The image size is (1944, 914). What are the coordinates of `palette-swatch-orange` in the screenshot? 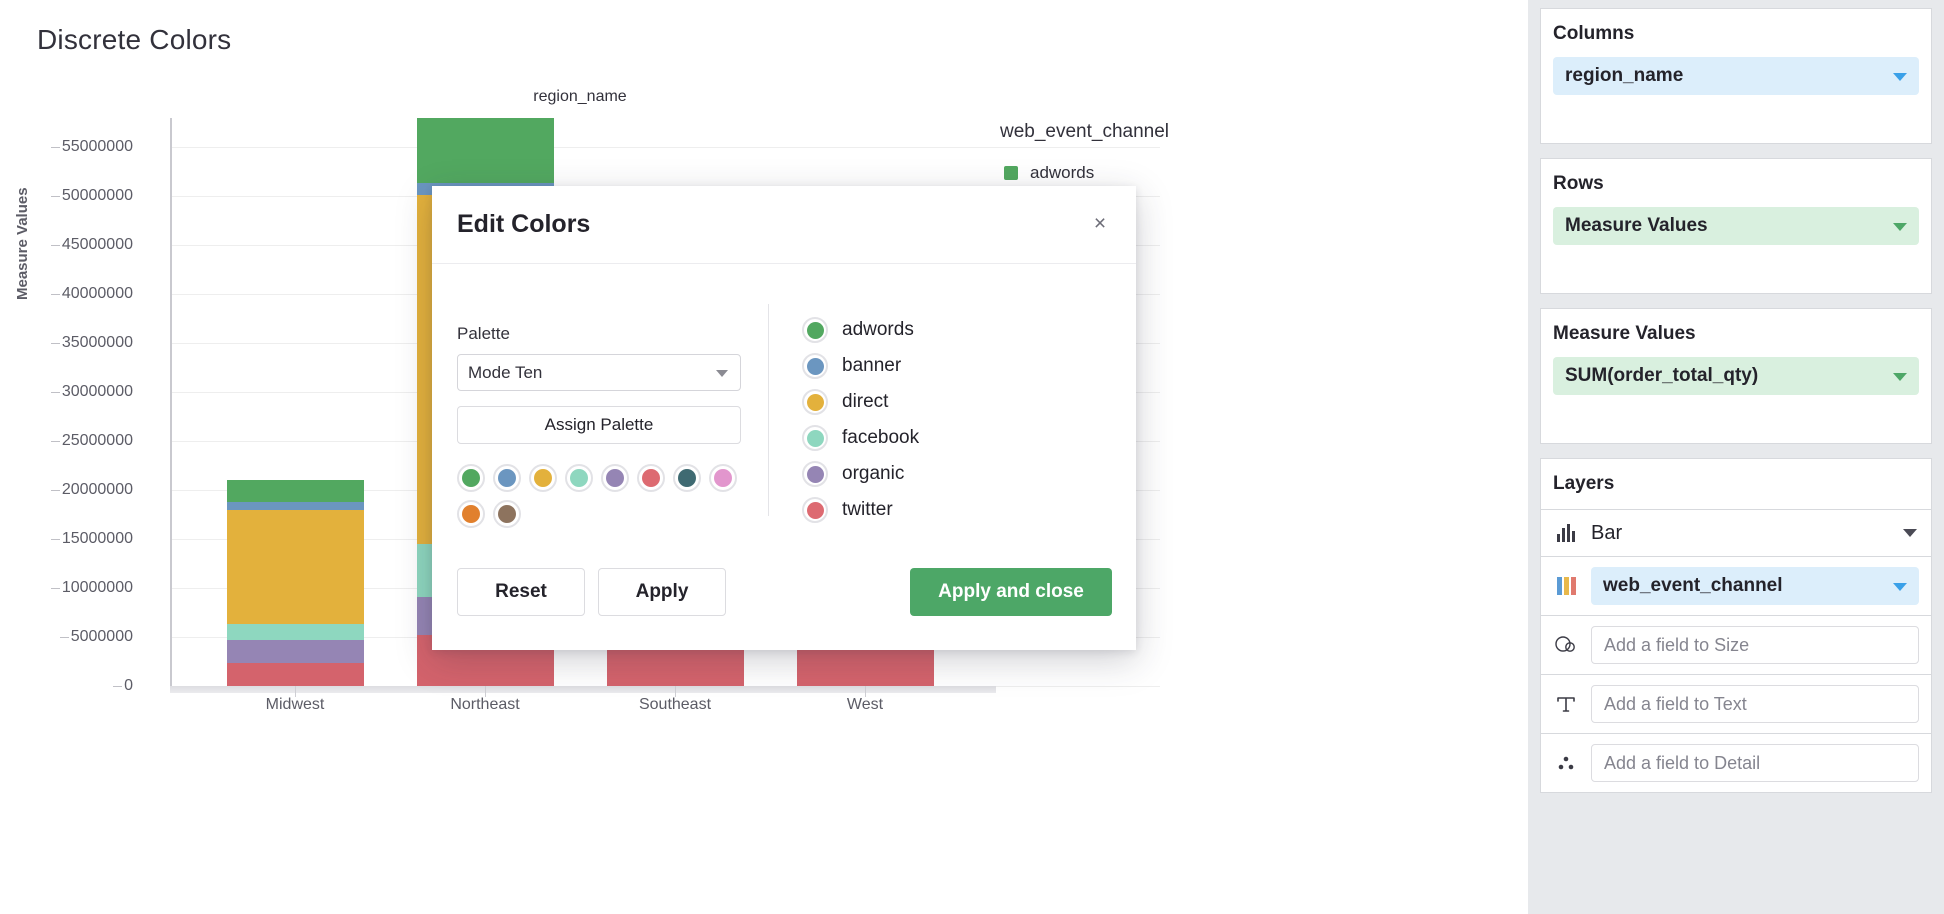 It's located at (471, 514).